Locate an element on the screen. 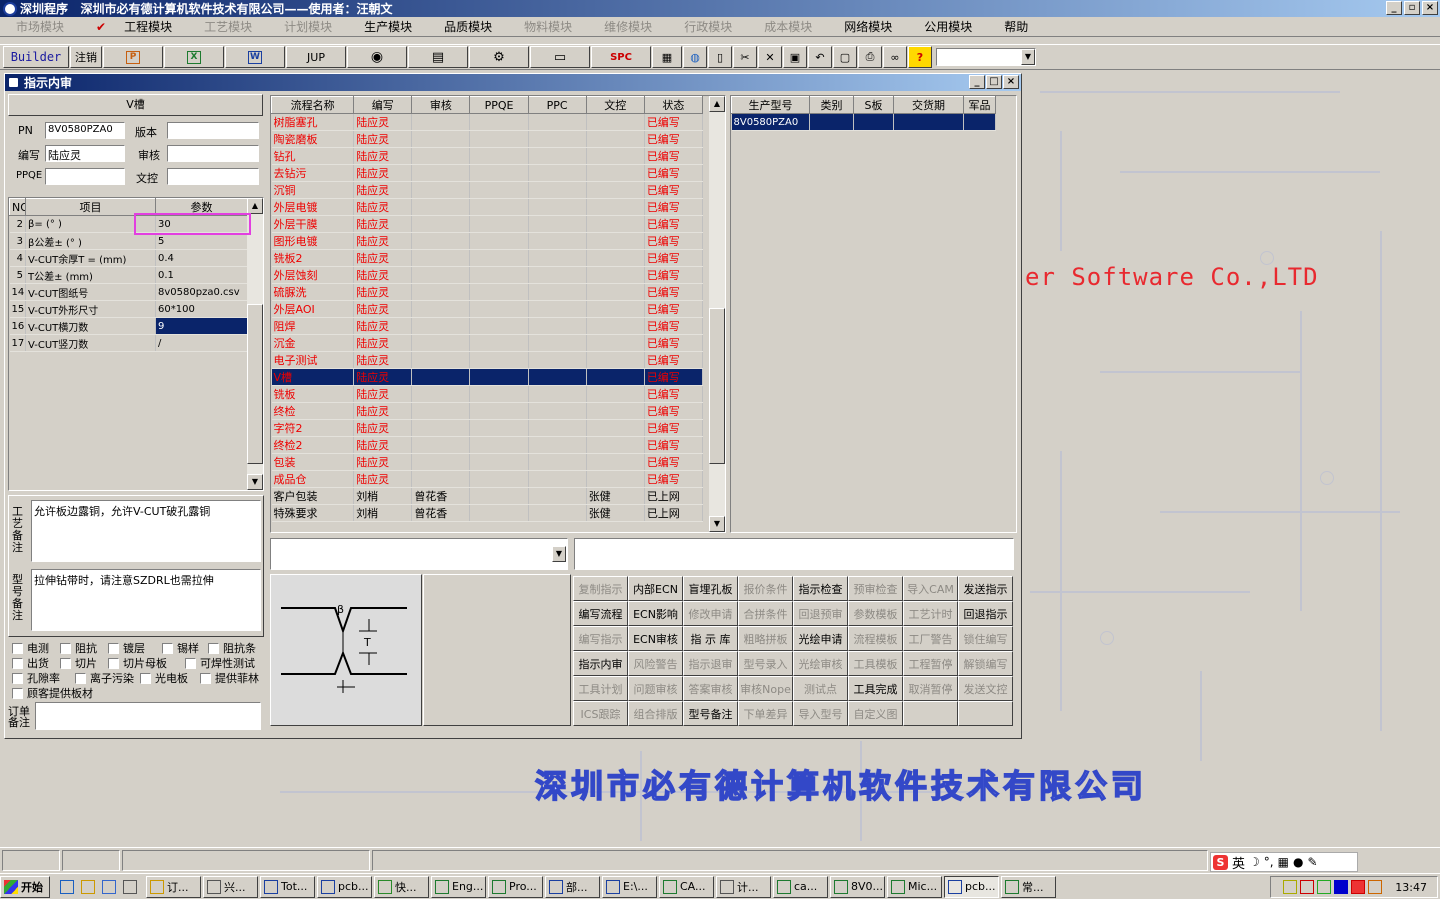  flow-header: 审核 is located at coordinates (441, 105).